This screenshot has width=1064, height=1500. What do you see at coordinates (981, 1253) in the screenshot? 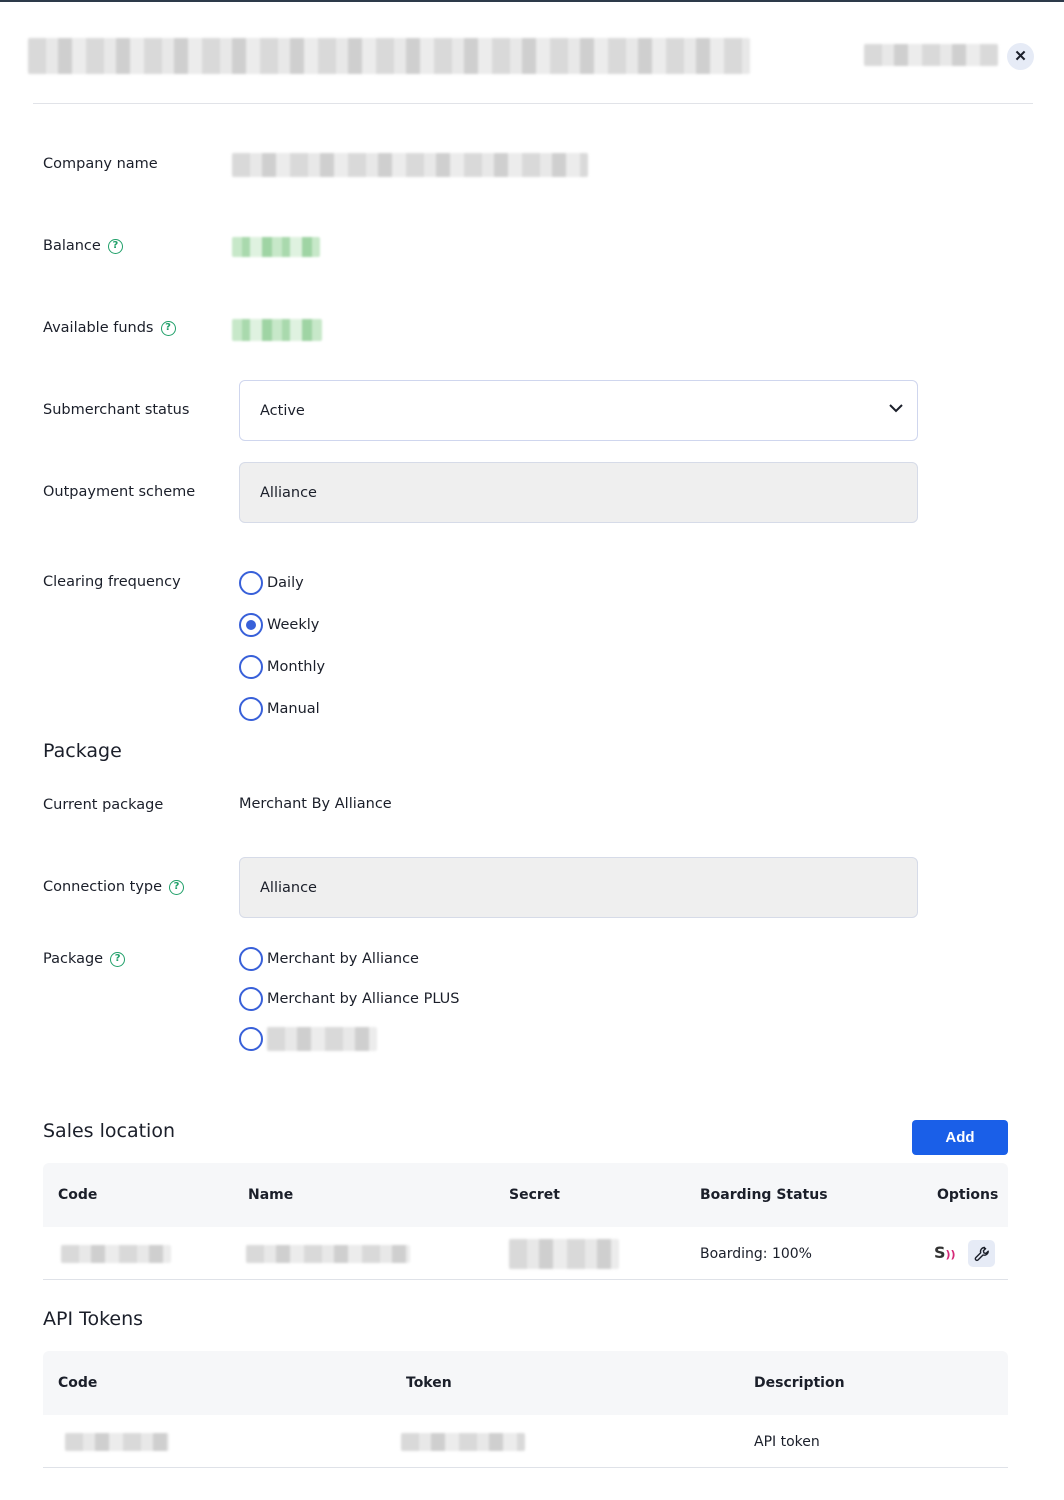
I see `wrench-icon` at bounding box center [981, 1253].